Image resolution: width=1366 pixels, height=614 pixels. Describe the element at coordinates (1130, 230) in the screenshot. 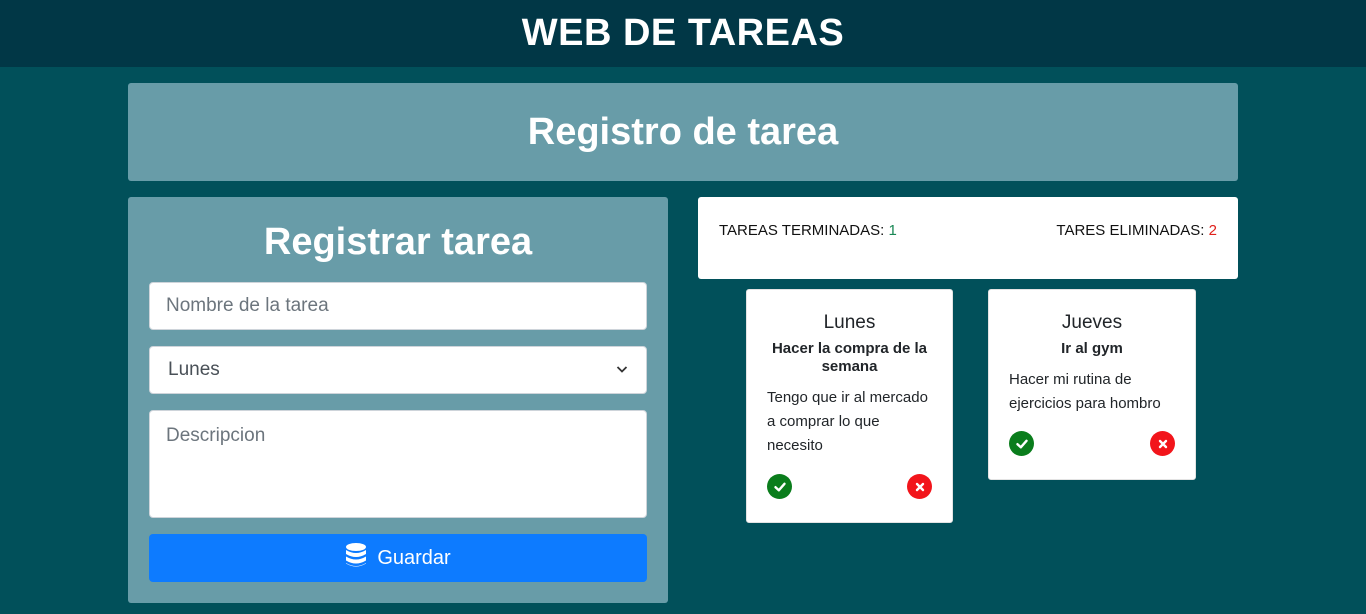

I see `deleted-label: TARES ELIMINADAS:` at that location.